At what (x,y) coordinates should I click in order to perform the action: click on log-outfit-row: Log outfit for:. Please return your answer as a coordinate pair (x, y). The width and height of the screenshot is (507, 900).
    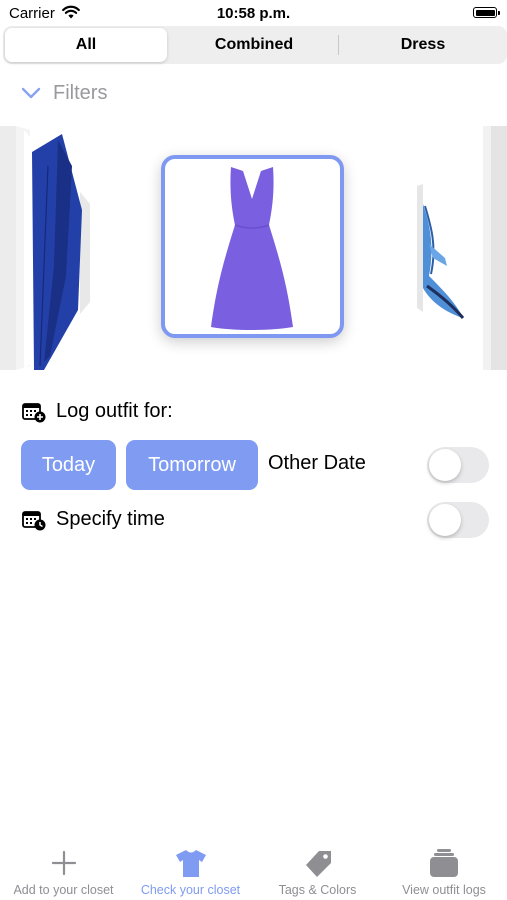
    Looking at the image, I should click on (97, 411).